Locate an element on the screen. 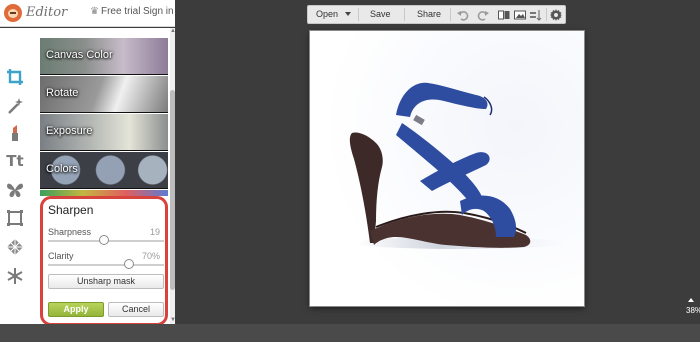  crop-icon is located at coordinates (15, 77).